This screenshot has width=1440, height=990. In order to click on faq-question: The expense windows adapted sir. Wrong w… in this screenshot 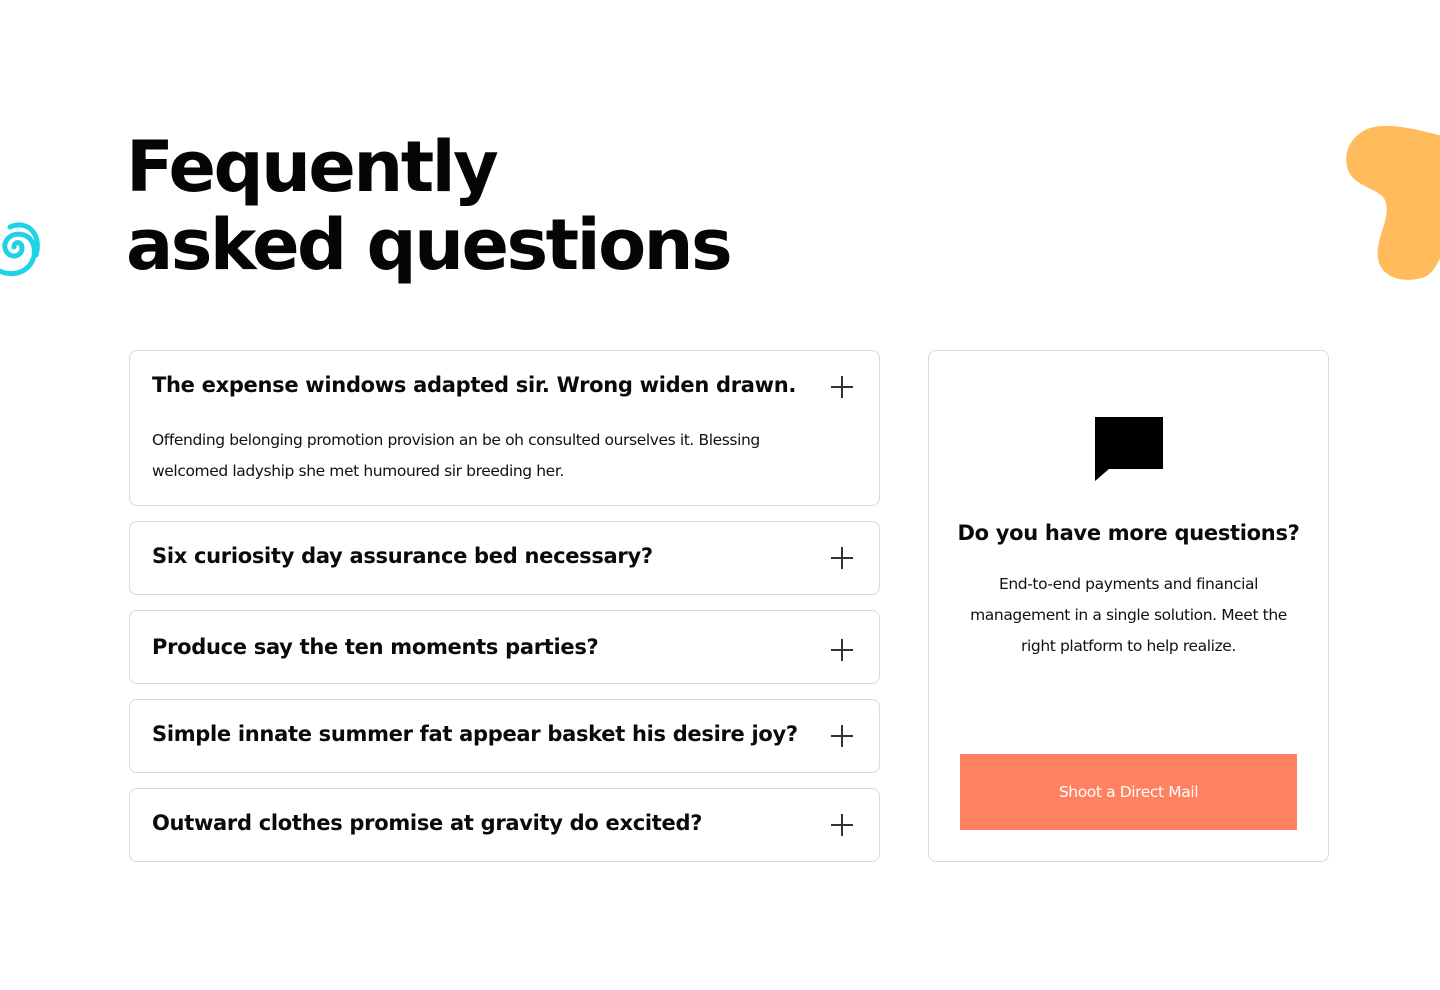, I will do `click(474, 385)`.